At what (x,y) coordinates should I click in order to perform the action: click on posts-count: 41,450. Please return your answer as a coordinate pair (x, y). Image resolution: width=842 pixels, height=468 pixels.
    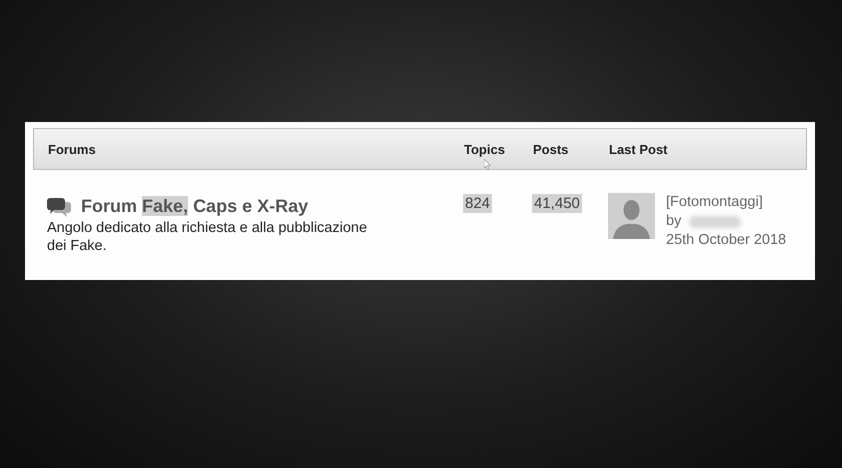
    Looking at the image, I should click on (557, 203).